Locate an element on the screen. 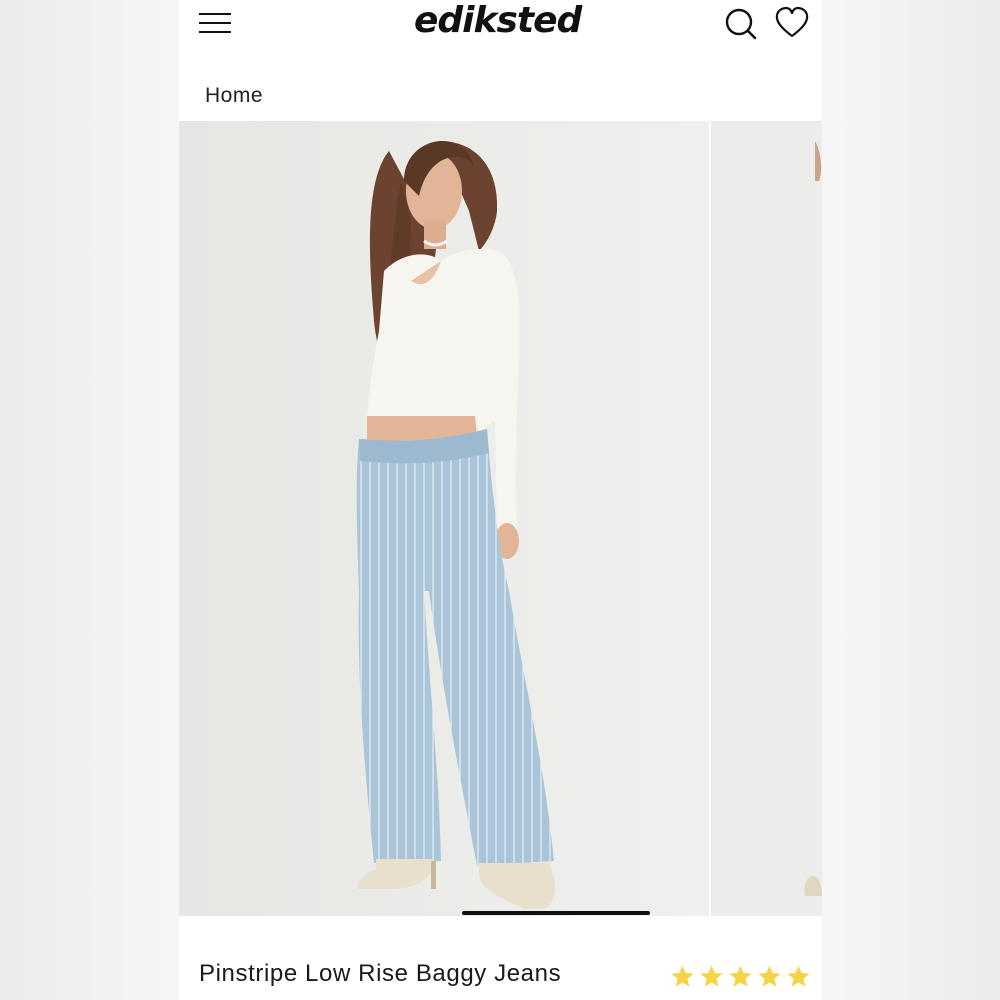  next-product-image is located at coordinates (766, 518).